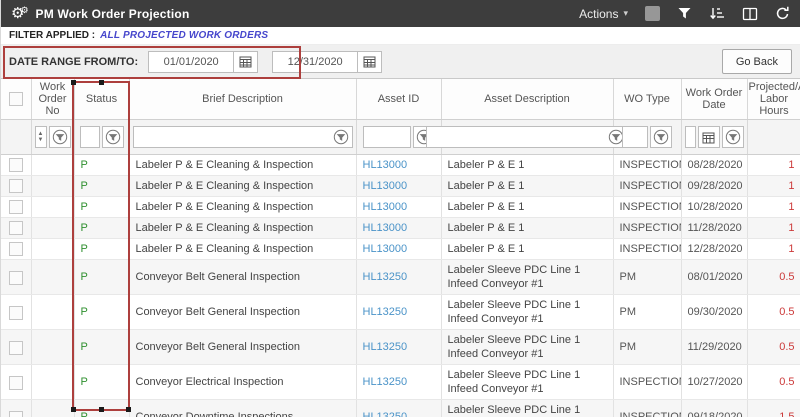  I want to click on col-header-status: Status, so click(102, 99).